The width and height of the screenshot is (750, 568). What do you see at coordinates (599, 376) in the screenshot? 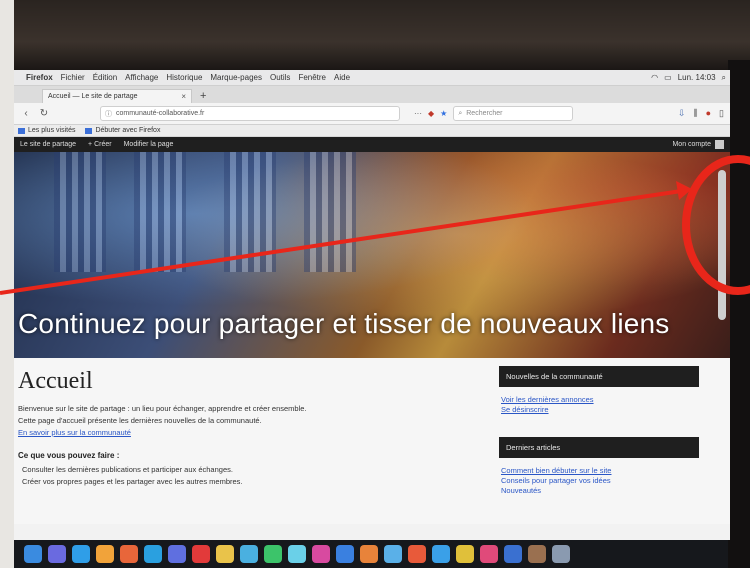
I see `widget-title: Nouvelles de la communauté` at bounding box center [599, 376].